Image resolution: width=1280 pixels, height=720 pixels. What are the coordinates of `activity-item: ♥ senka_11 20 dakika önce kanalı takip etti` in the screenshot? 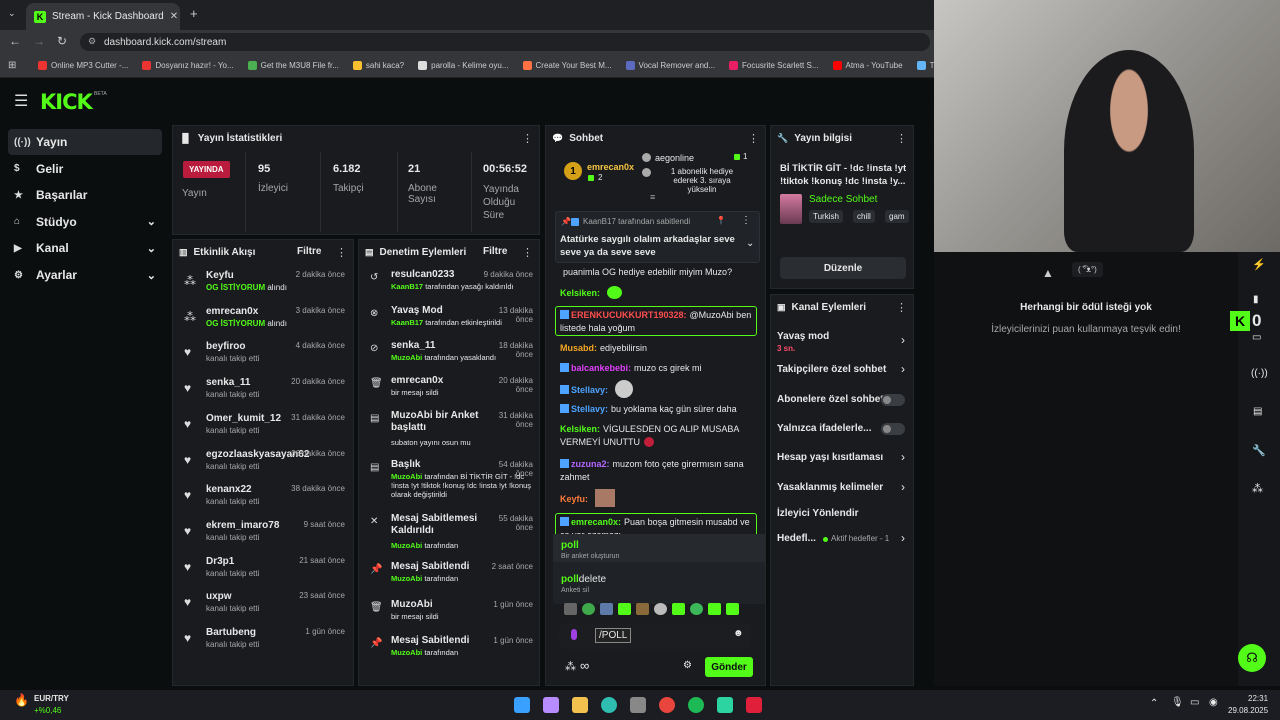 It's located at (263, 390).